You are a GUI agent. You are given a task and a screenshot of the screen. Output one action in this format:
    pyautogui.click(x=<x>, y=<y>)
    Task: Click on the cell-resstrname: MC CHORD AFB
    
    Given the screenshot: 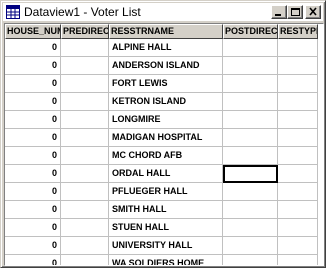 What is the action you would take?
    pyautogui.click(x=166, y=156)
    